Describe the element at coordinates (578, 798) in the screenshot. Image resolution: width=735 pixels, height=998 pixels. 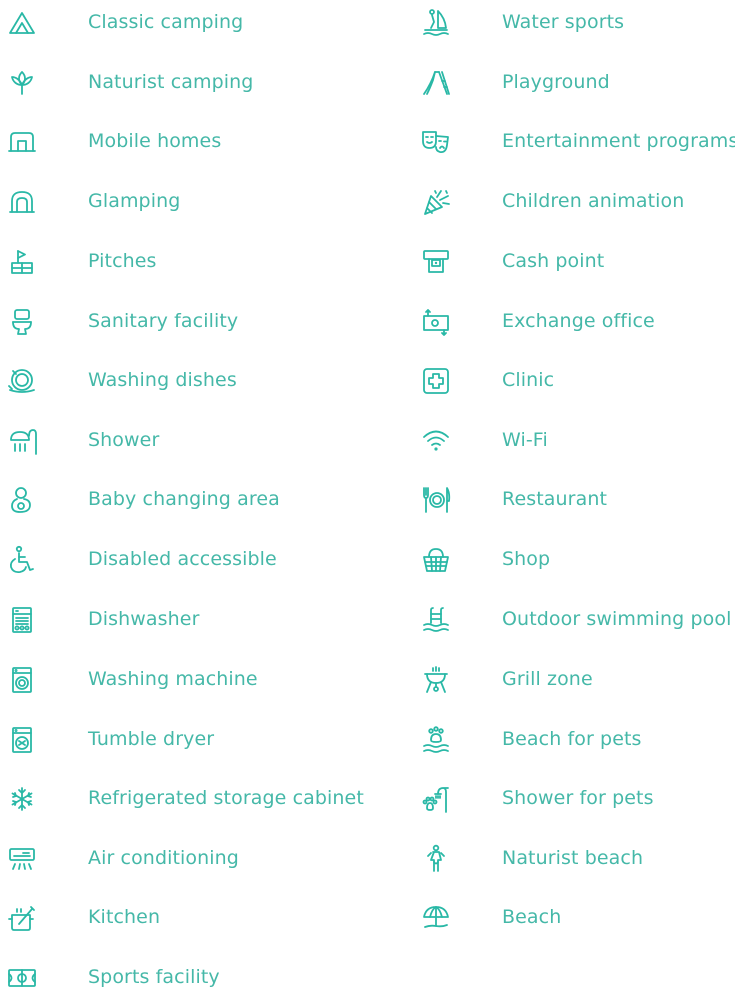
I see `amenity-label: Shower for pets` at that location.